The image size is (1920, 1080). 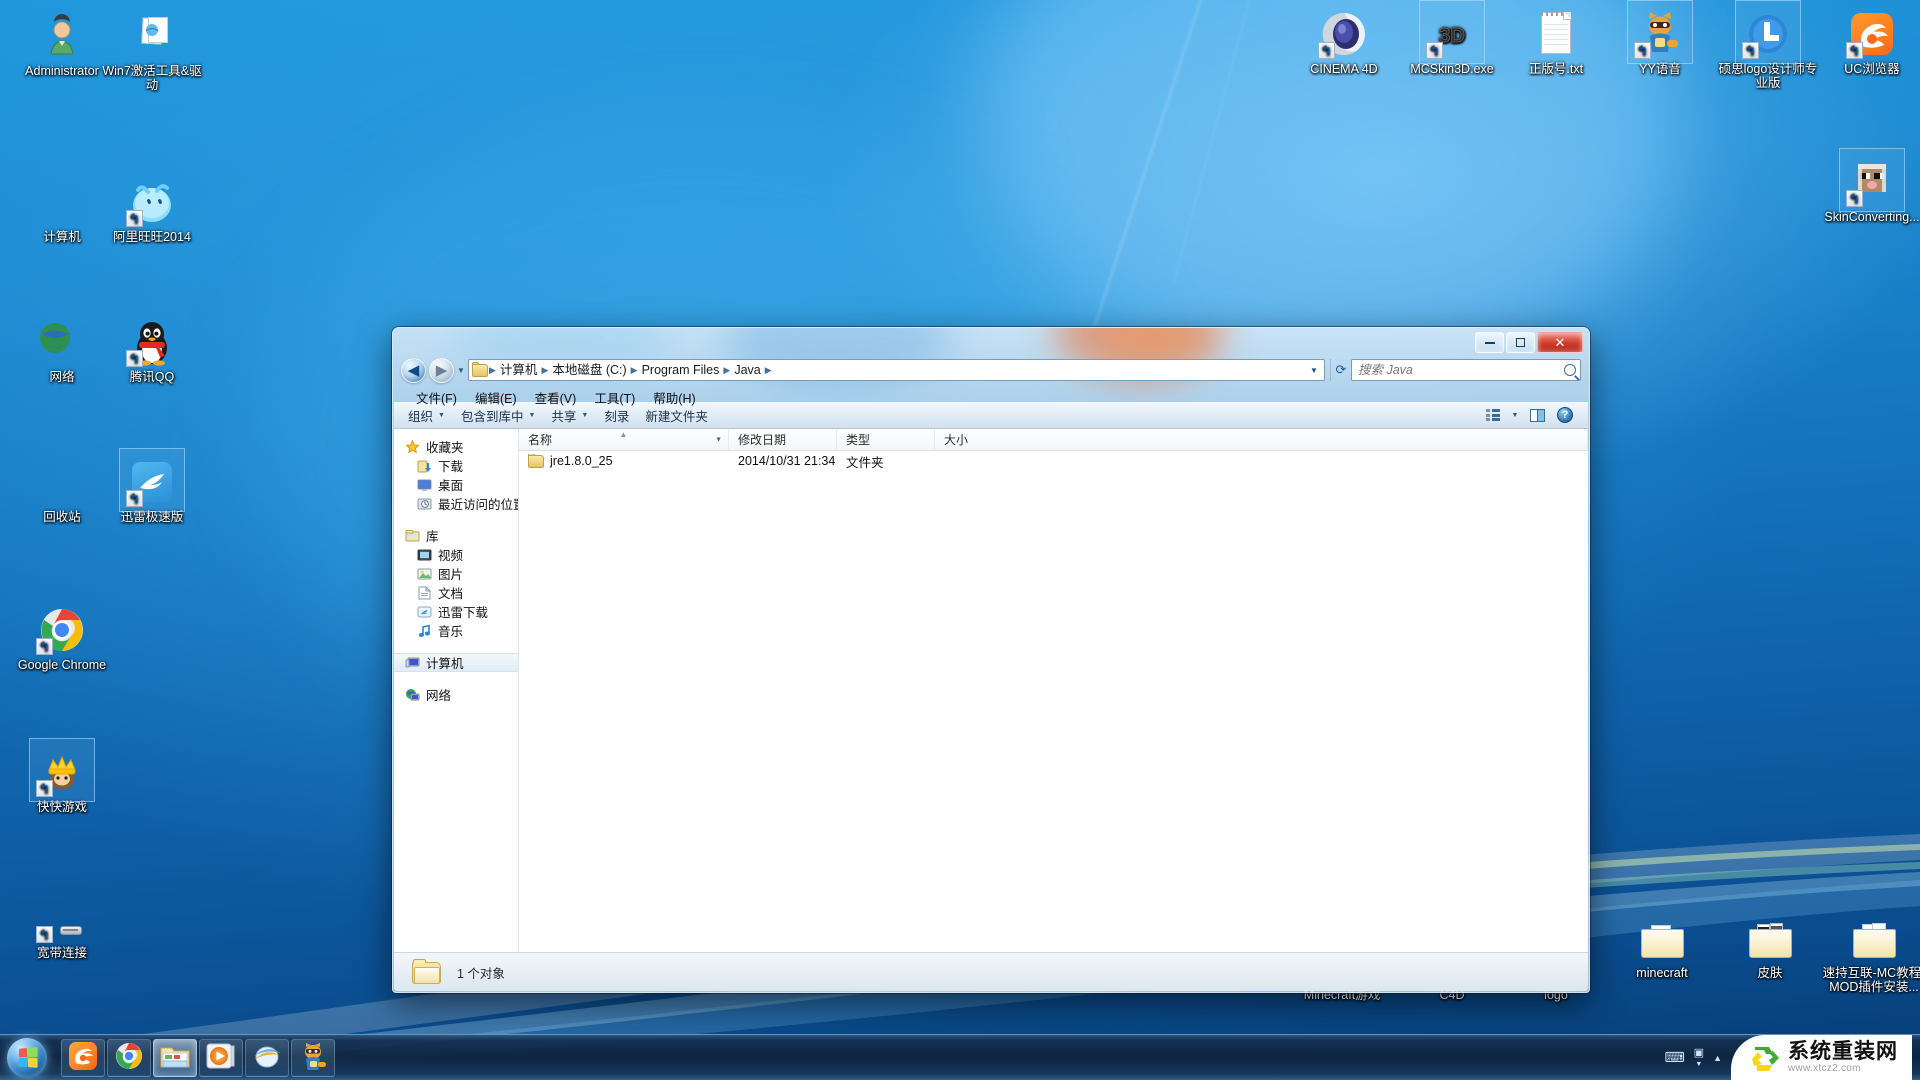 What do you see at coordinates (456, 573) in the screenshot?
I see `sidebar-item-图片: 图片` at bounding box center [456, 573].